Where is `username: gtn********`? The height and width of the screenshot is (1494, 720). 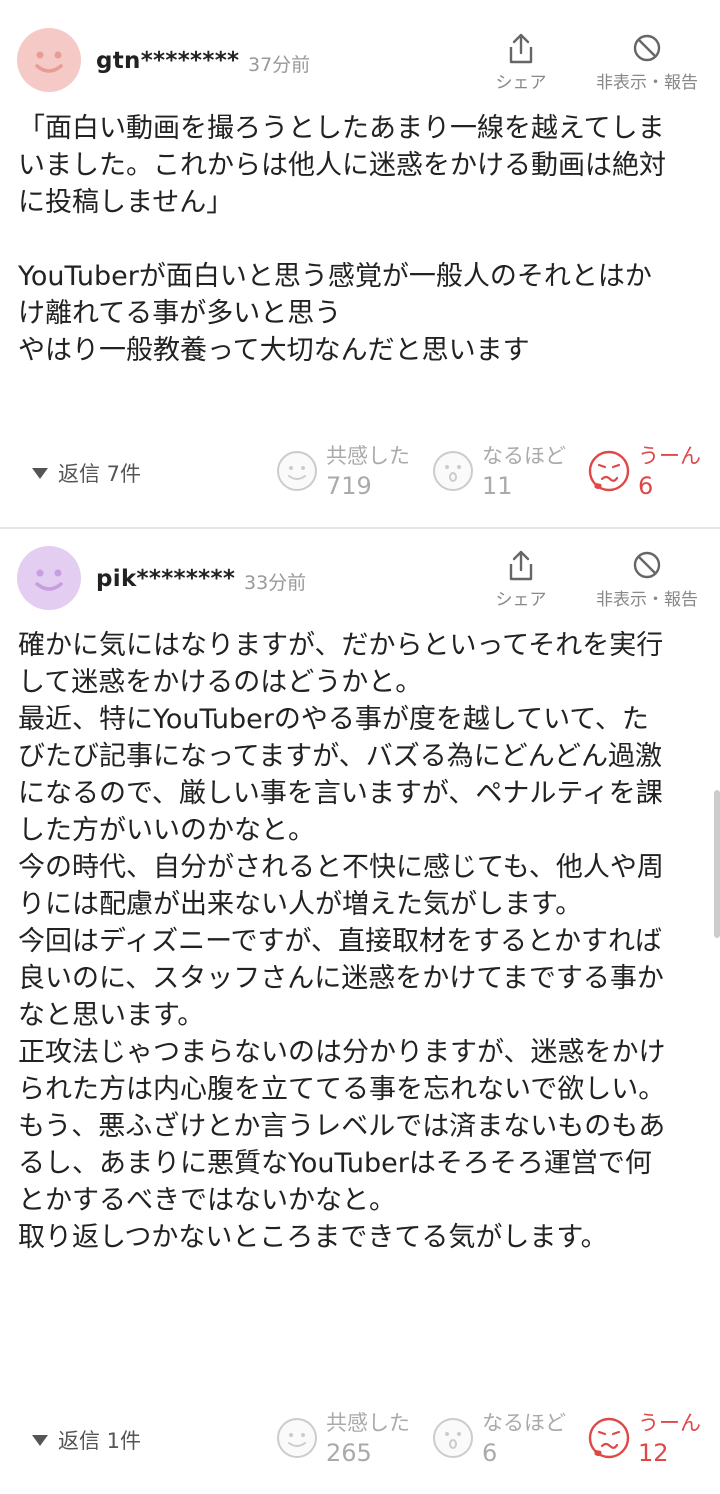
username: gtn******** is located at coordinates (167, 61).